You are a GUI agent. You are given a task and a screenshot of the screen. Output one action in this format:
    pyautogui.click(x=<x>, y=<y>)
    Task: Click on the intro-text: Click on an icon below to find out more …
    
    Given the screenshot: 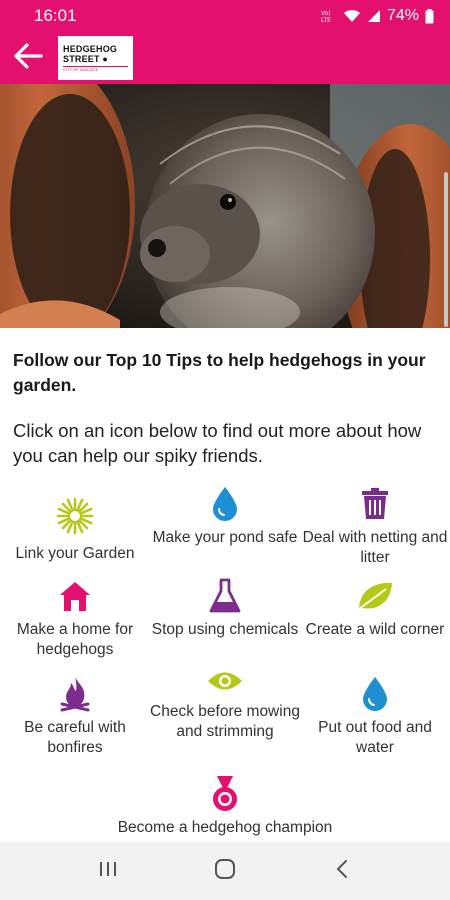 What is the action you would take?
    pyautogui.click(x=217, y=443)
    